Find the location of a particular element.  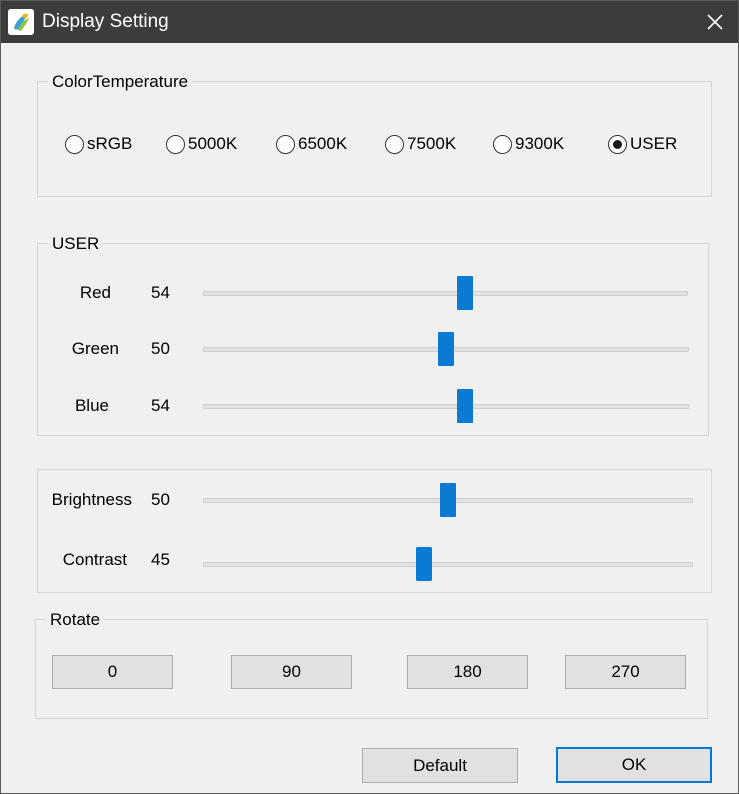

app-logo-icon is located at coordinates (21, 22).